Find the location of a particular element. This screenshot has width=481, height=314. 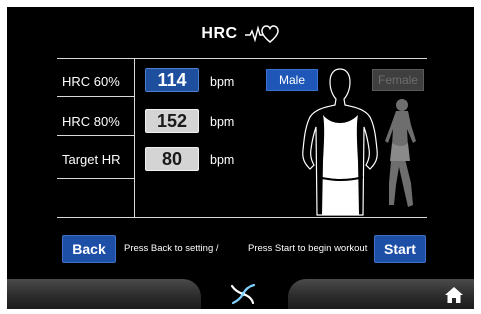

hrc-80-value-field: 152 is located at coordinates (172, 121).